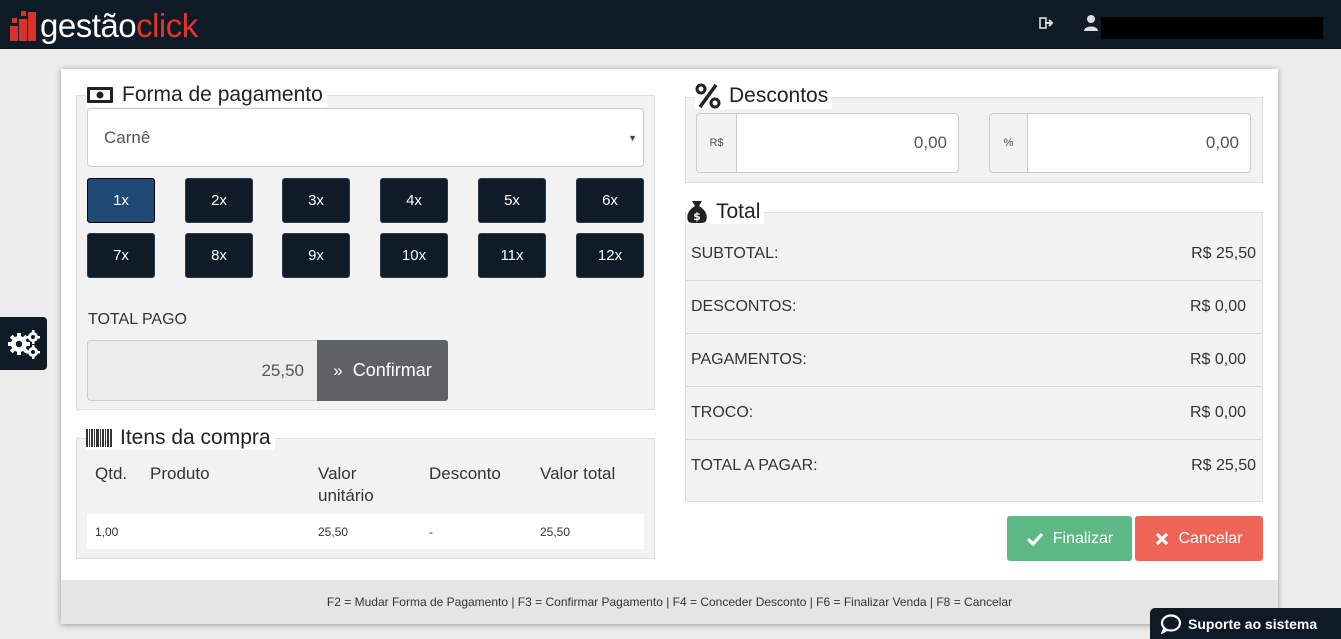 The image size is (1341, 639). I want to click on logo-mark-icon, so click(24, 25).